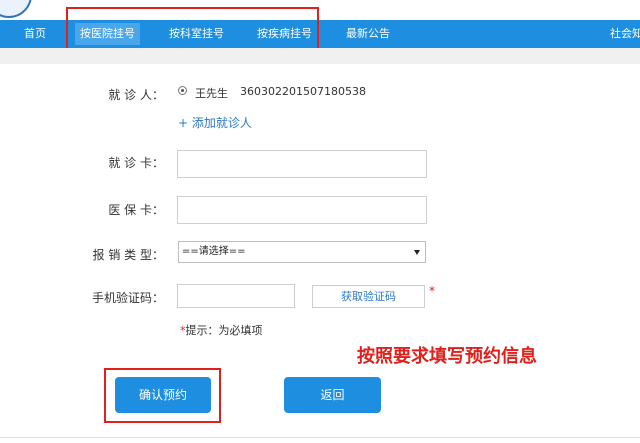 The height and width of the screenshot is (443, 640). I want to click on reimburse-type-label: 报 销 类 型：, so click(128, 255).